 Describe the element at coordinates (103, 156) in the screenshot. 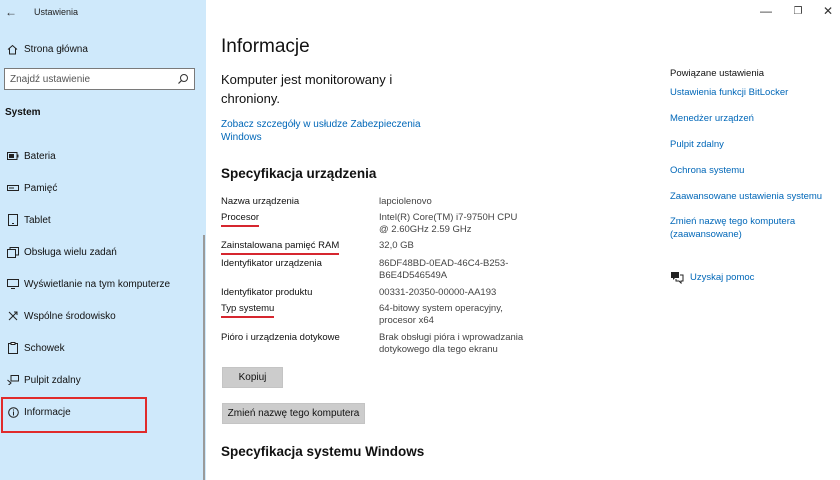

I see `sidebar-item-battery: Bateria` at that location.